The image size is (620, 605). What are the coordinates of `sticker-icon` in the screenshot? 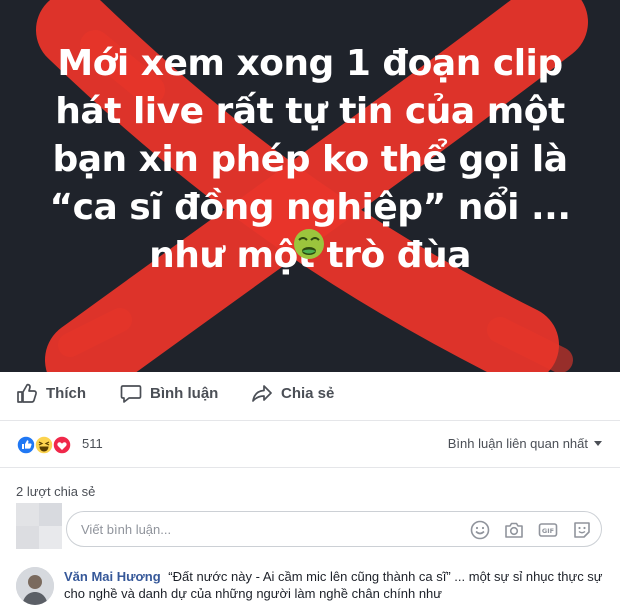 It's located at (582, 530).